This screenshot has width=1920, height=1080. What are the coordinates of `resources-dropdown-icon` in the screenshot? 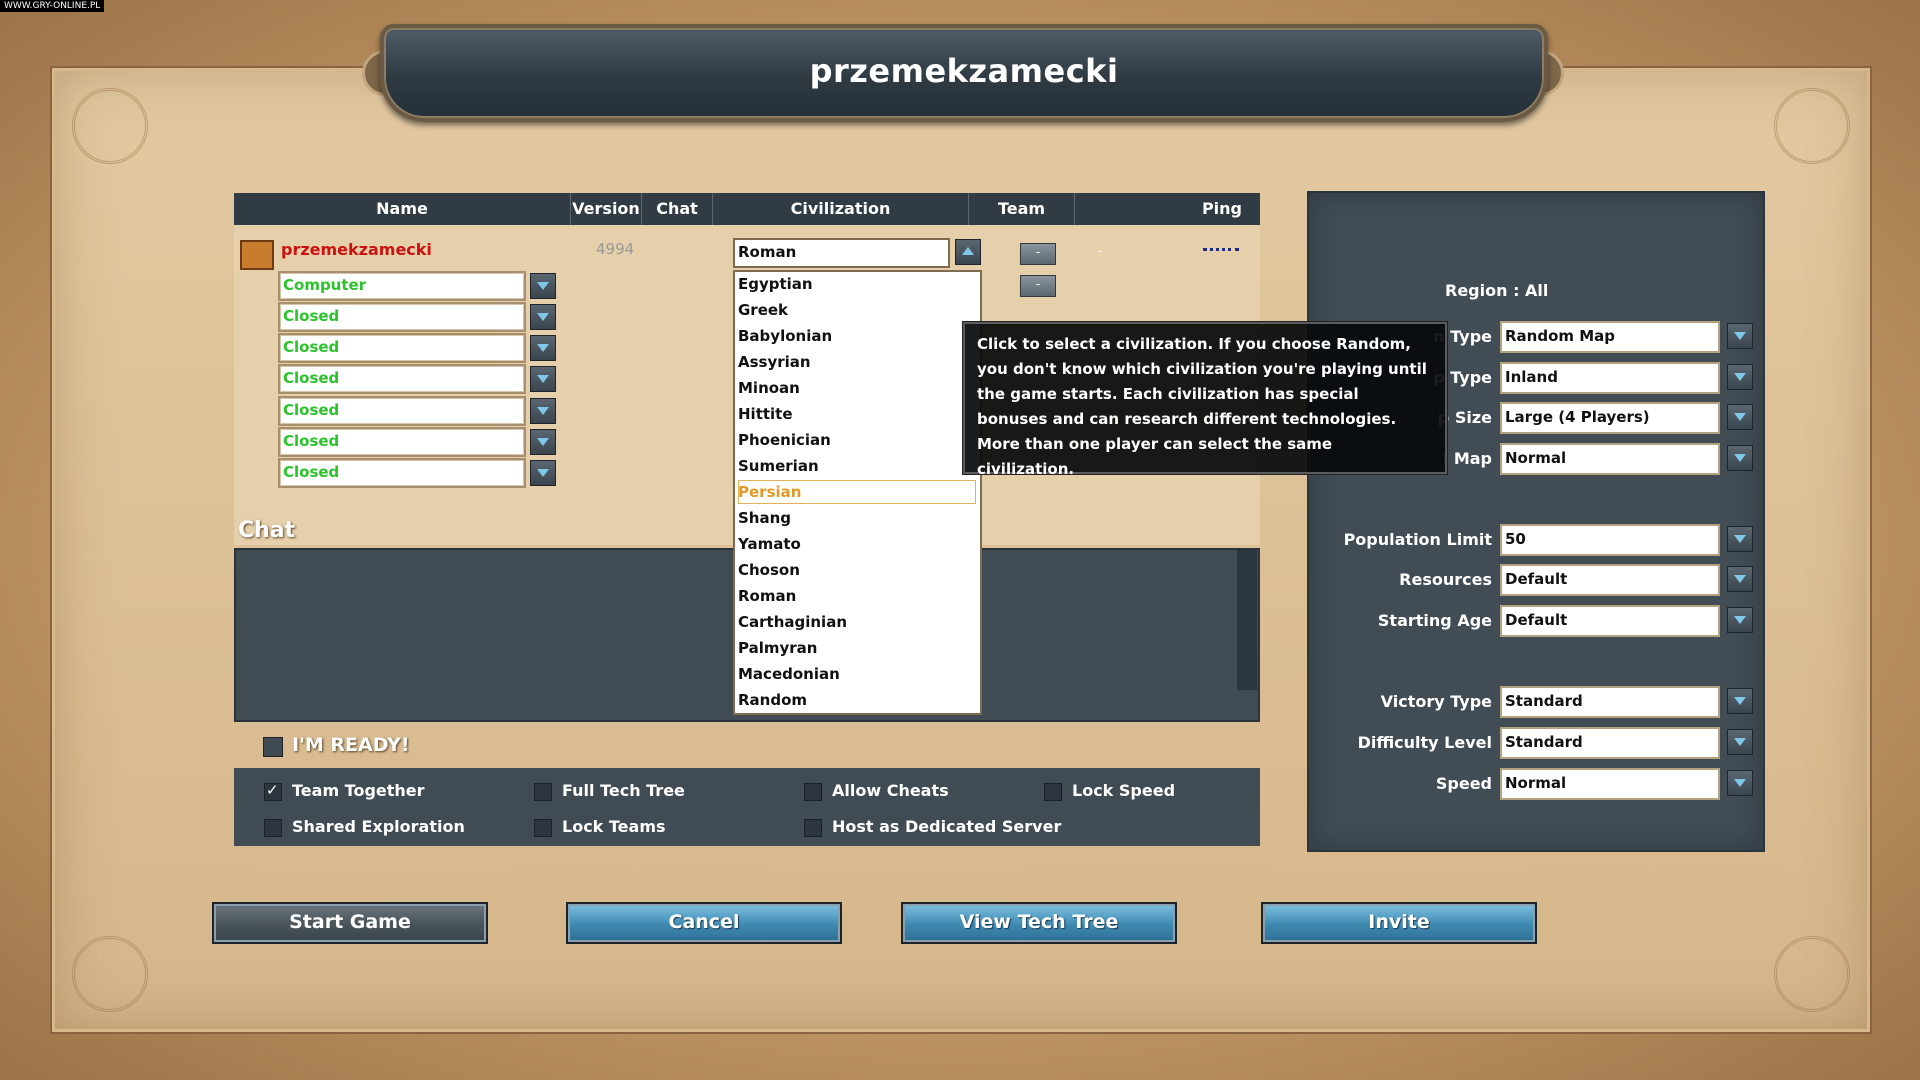 It's located at (1740, 579).